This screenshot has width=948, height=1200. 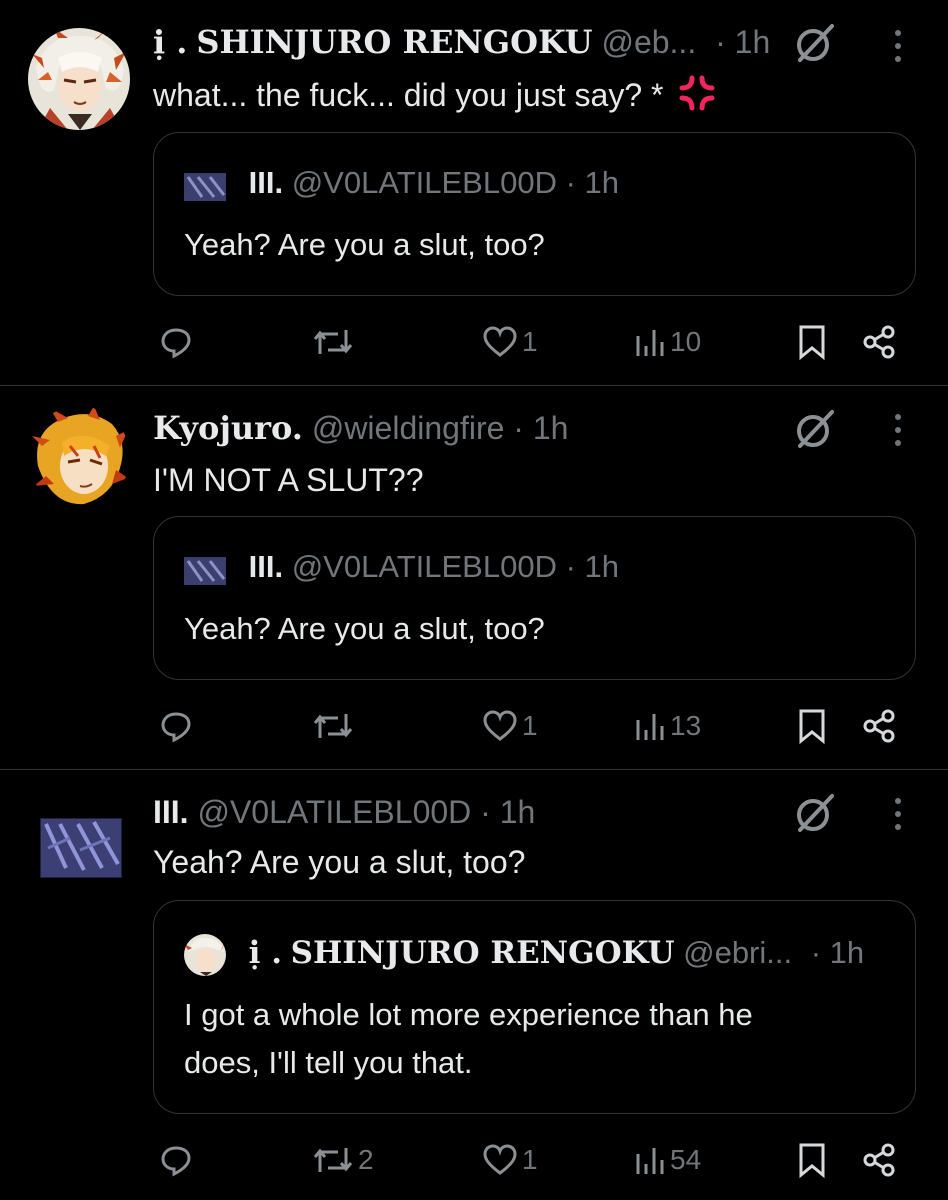 I want to click on views-button: 13, so click(x=667, y=726).